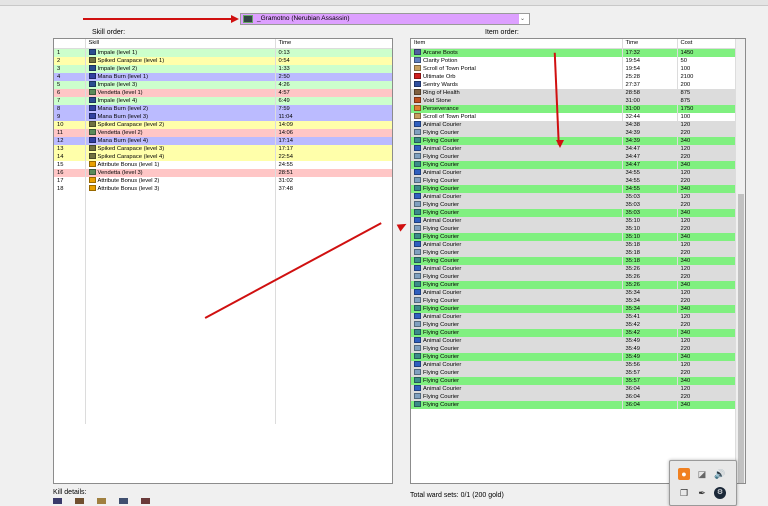 This screenshot has width=768, height=506. Describe the element at coordinates (574, 133) in the screenshot. I see `table-row: Flying Courier 34:39 220` at that location.